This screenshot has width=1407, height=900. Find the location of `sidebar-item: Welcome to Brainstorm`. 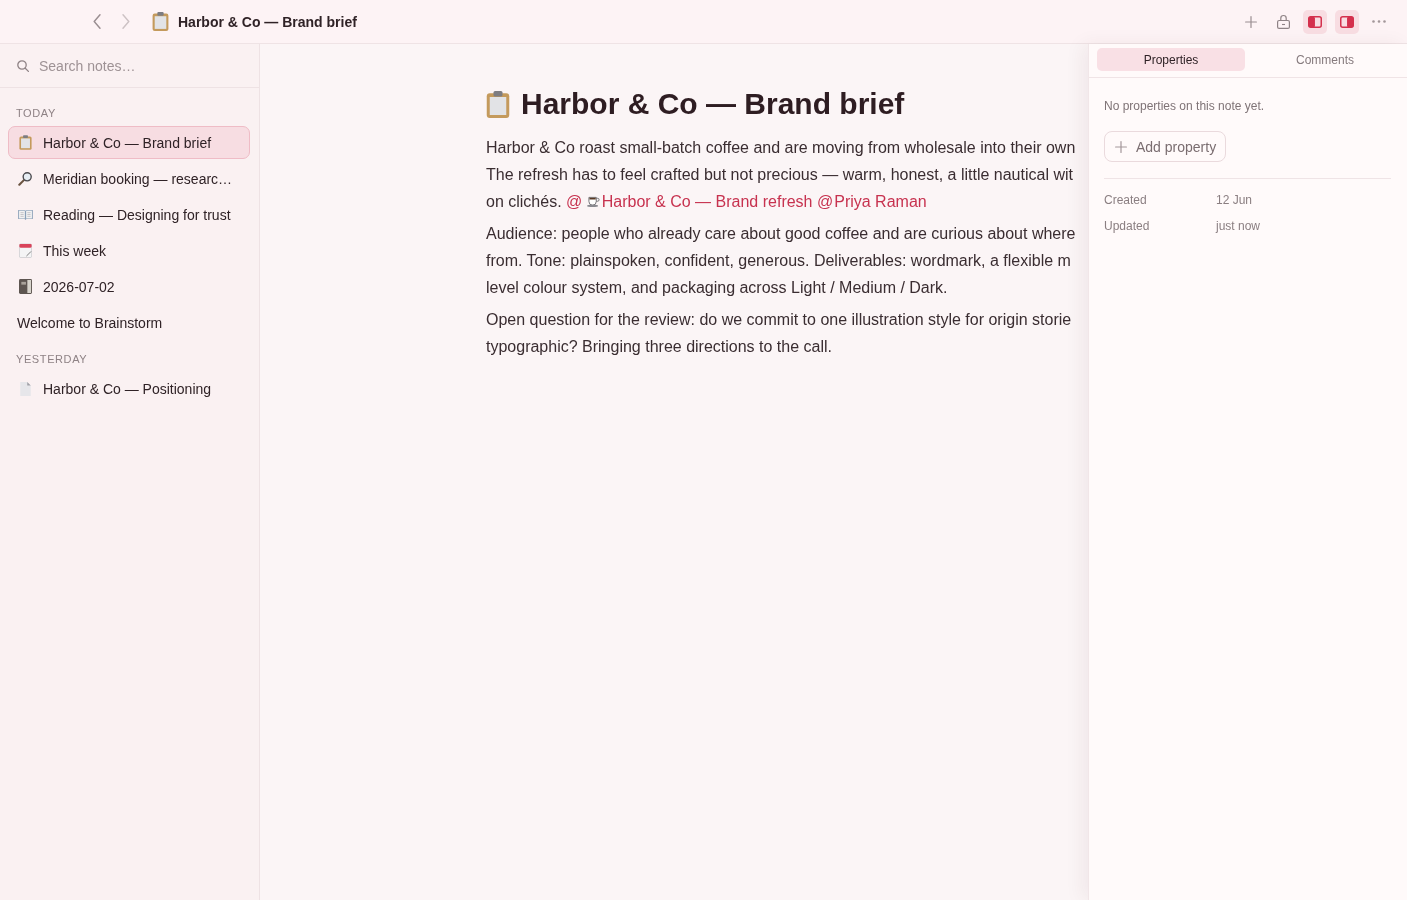

sidebar-item: Welcome to Brainstorm is located at coordinates (129, 322).